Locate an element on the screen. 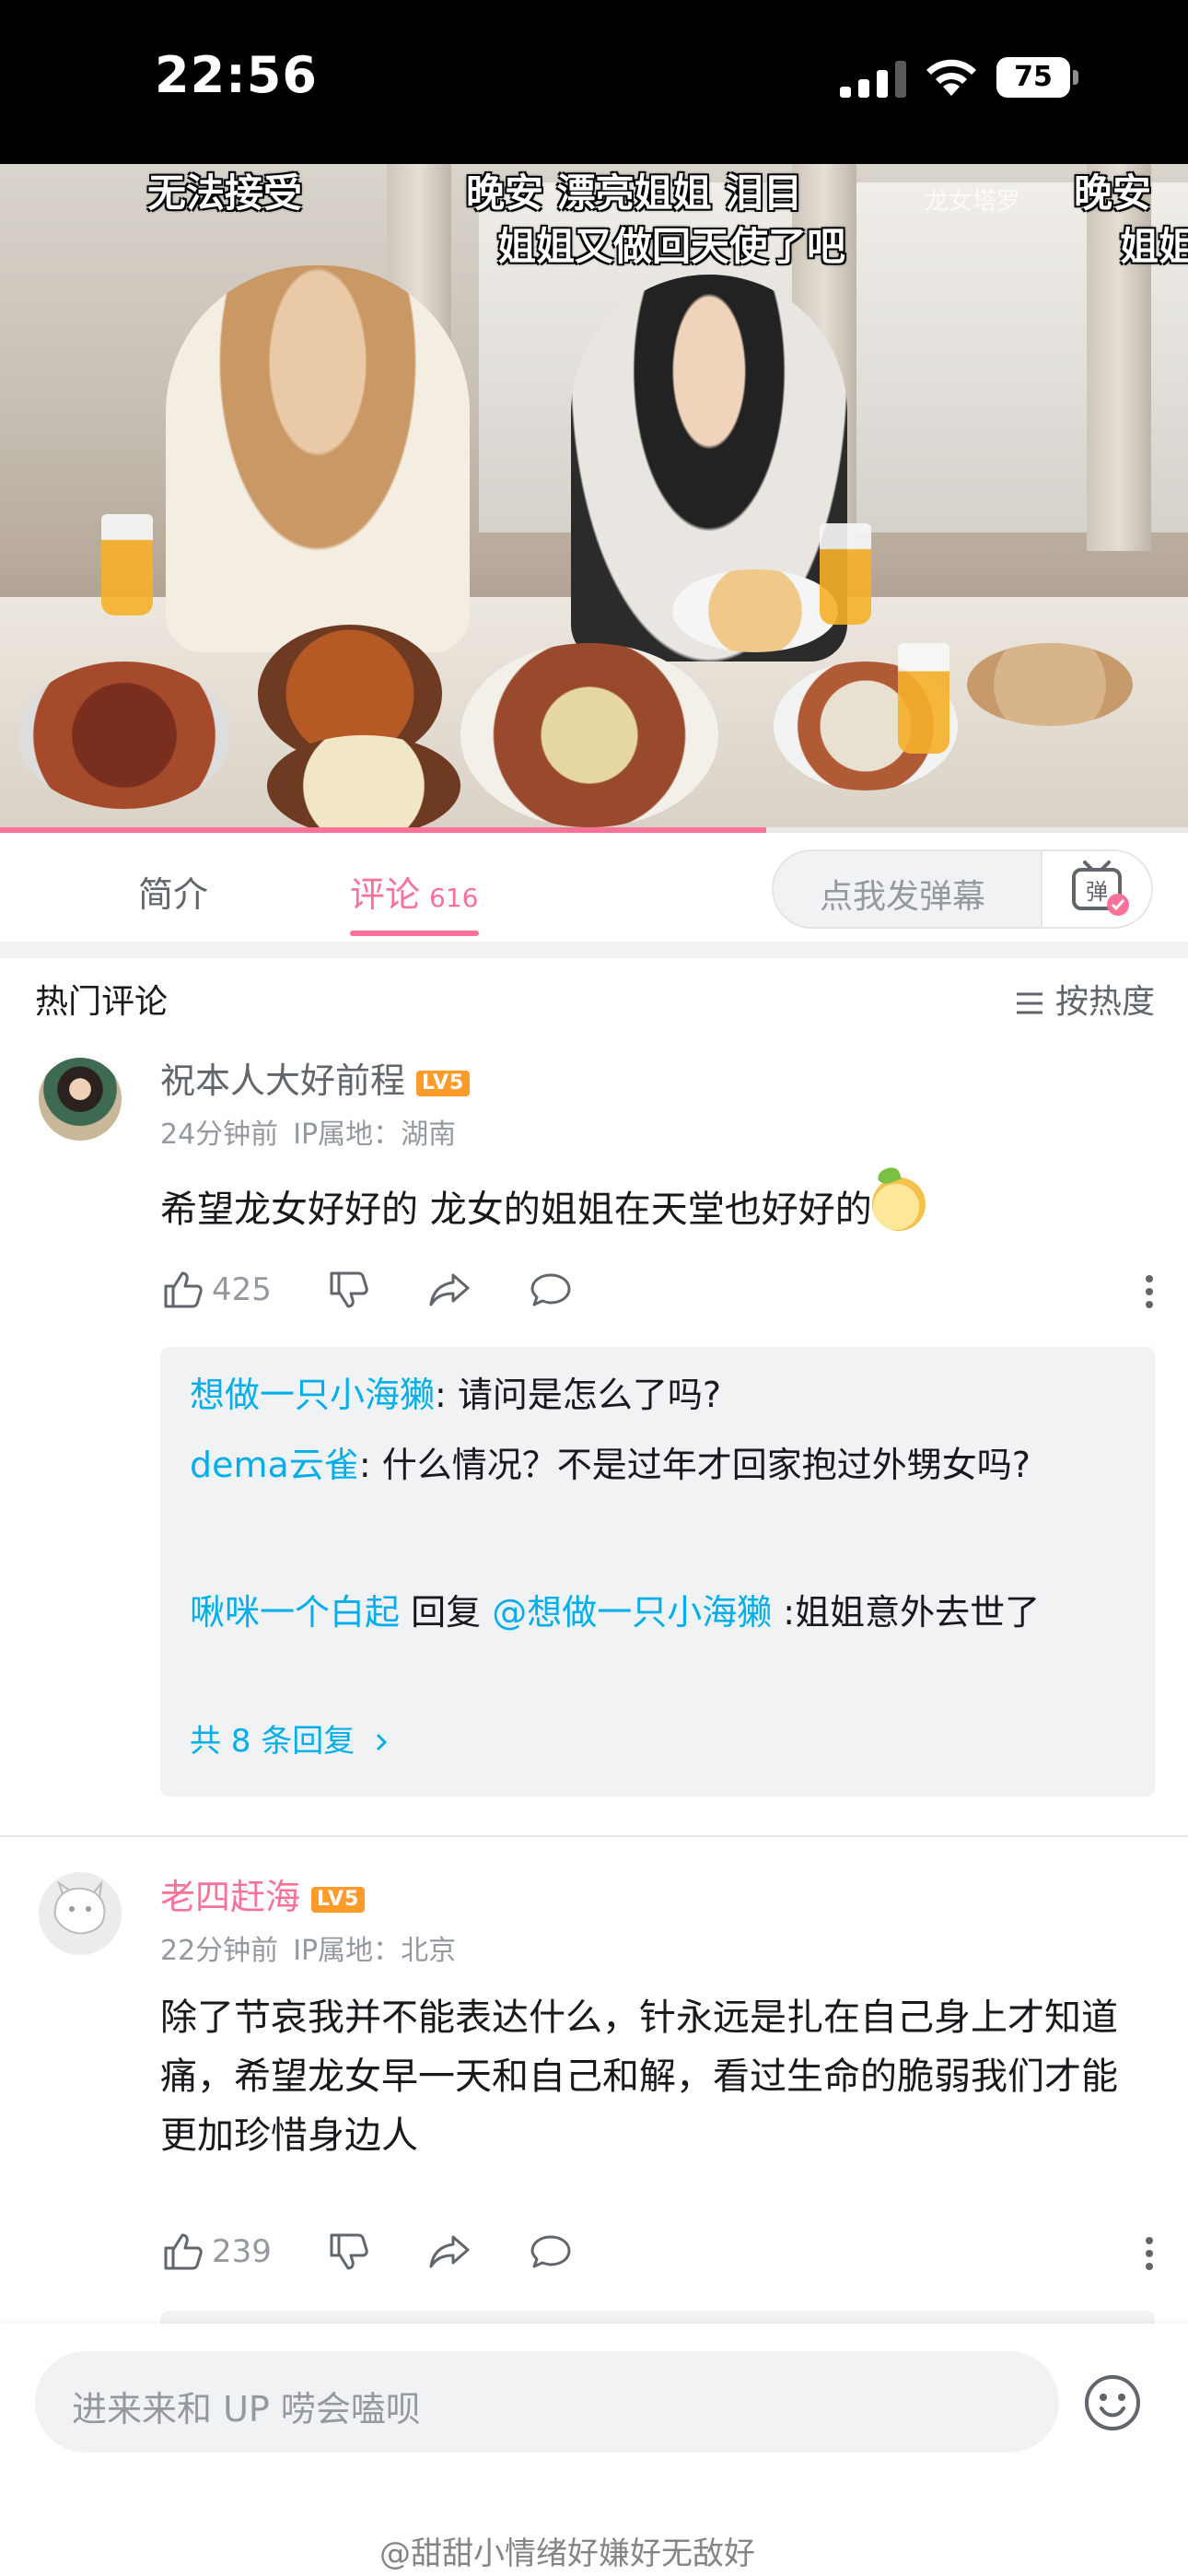  sort-button: 按热度 is located at coordinates (1085, 999).